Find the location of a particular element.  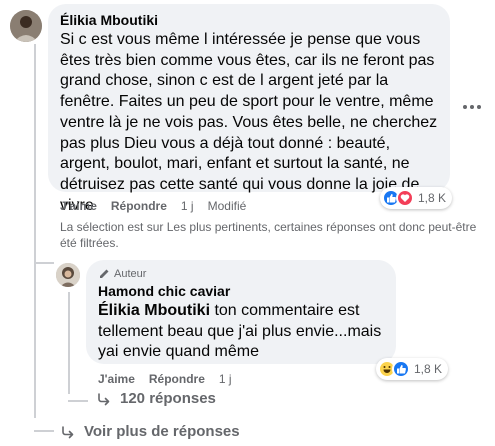

view-replies-label: 120 réponses is located at coordinates (168, 398).